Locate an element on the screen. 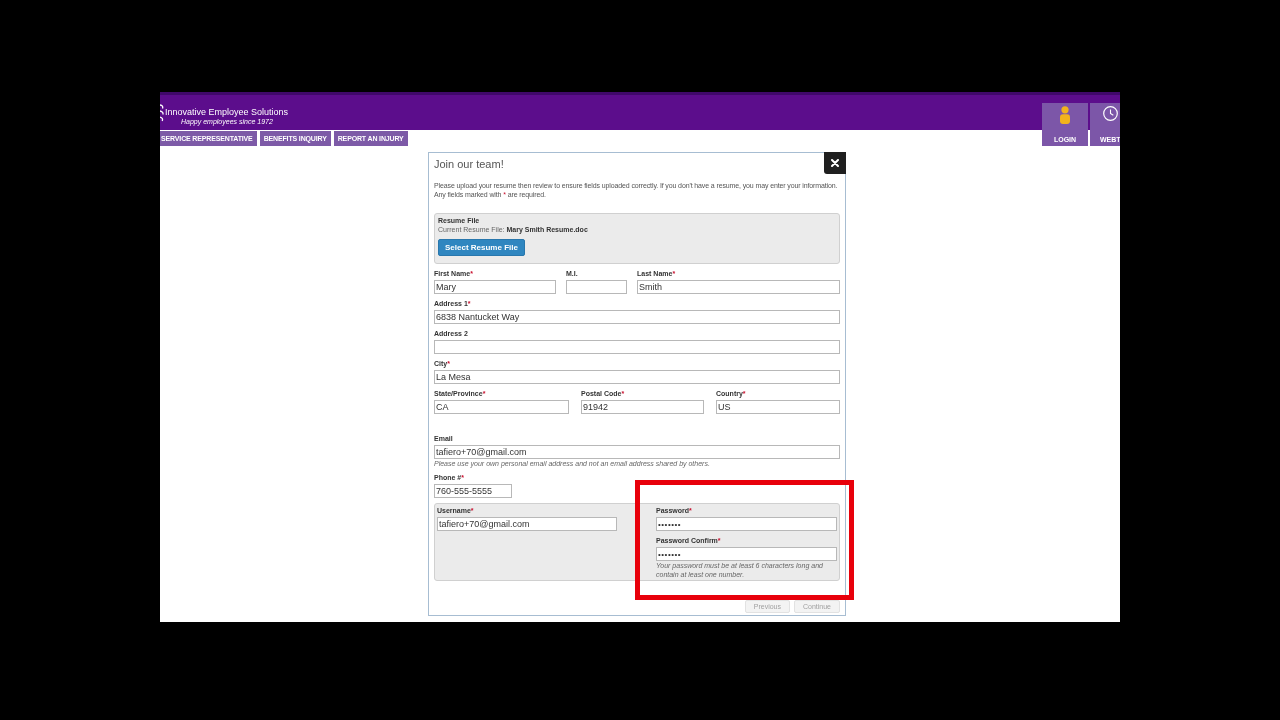  close-button is located at coordinates (835, 163).